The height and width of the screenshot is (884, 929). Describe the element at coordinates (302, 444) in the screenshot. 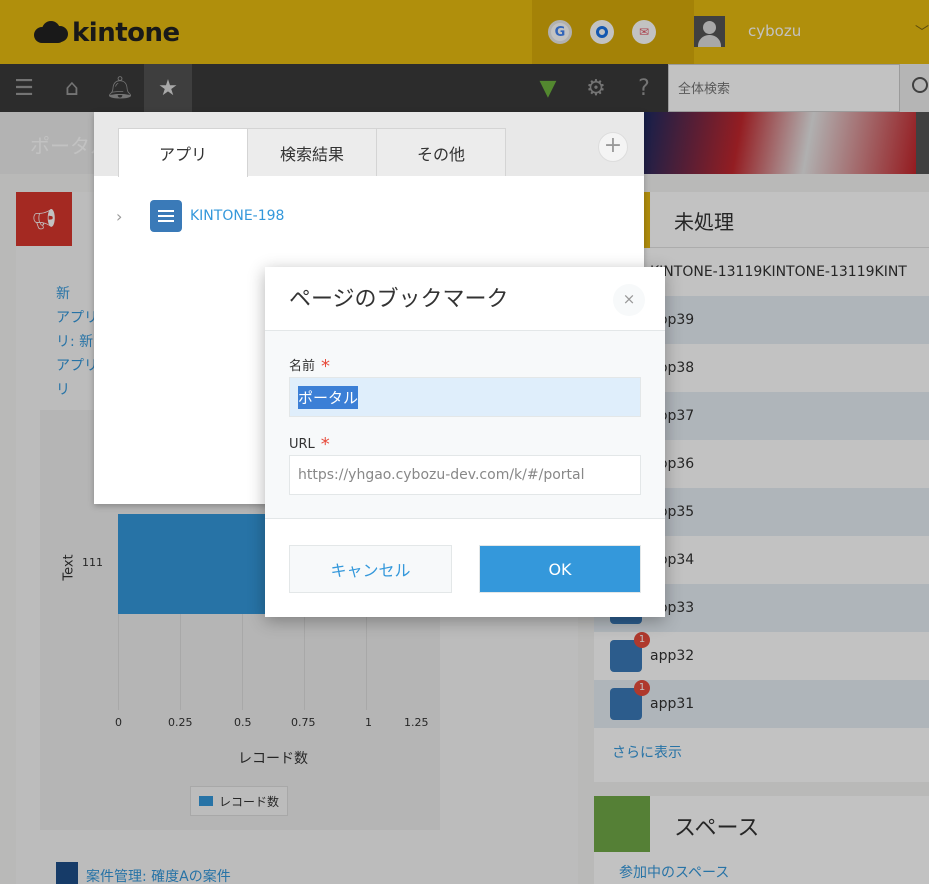

I see `url-label-text: URL` at that location.